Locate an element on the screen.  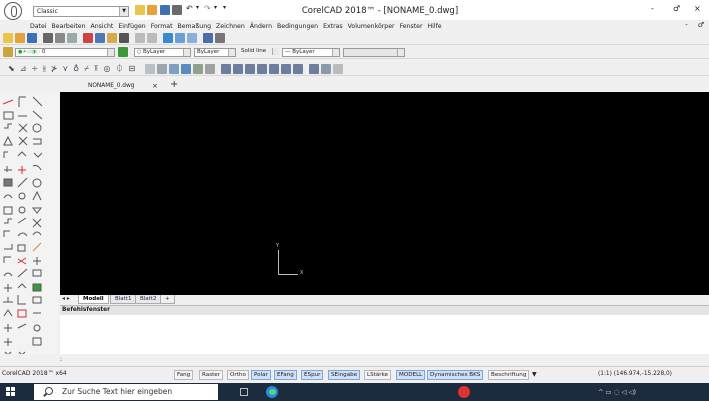
status-dynamic-ucs-button: Dynamisches BKS is located at coordinates (455, 375).